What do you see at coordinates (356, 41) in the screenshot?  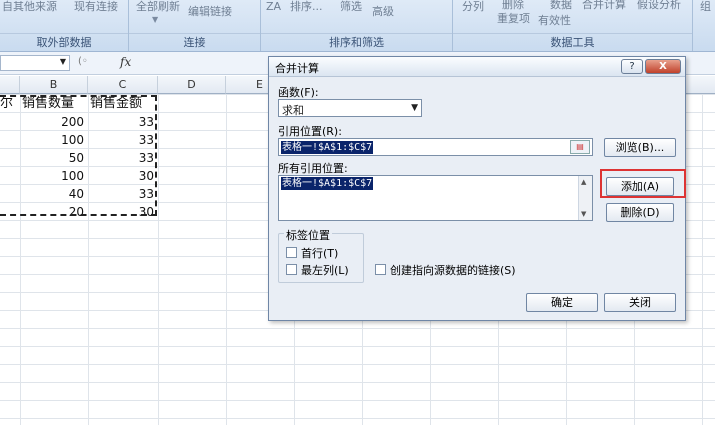 I see `group-label-sort-filter: 排序和筛选` at bounding box center [356, 41].